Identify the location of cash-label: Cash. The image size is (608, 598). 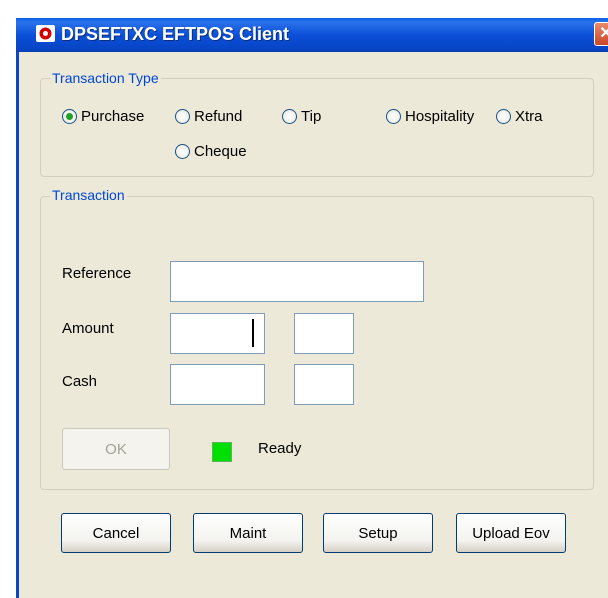
(80, 381).